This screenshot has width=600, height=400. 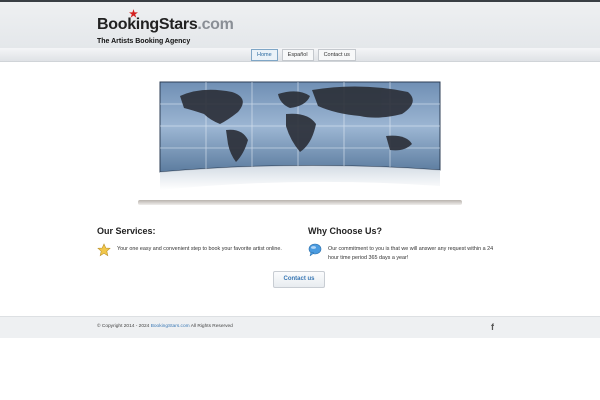 I want to click on logo-suffix: .com, so click(x=215, y=24).